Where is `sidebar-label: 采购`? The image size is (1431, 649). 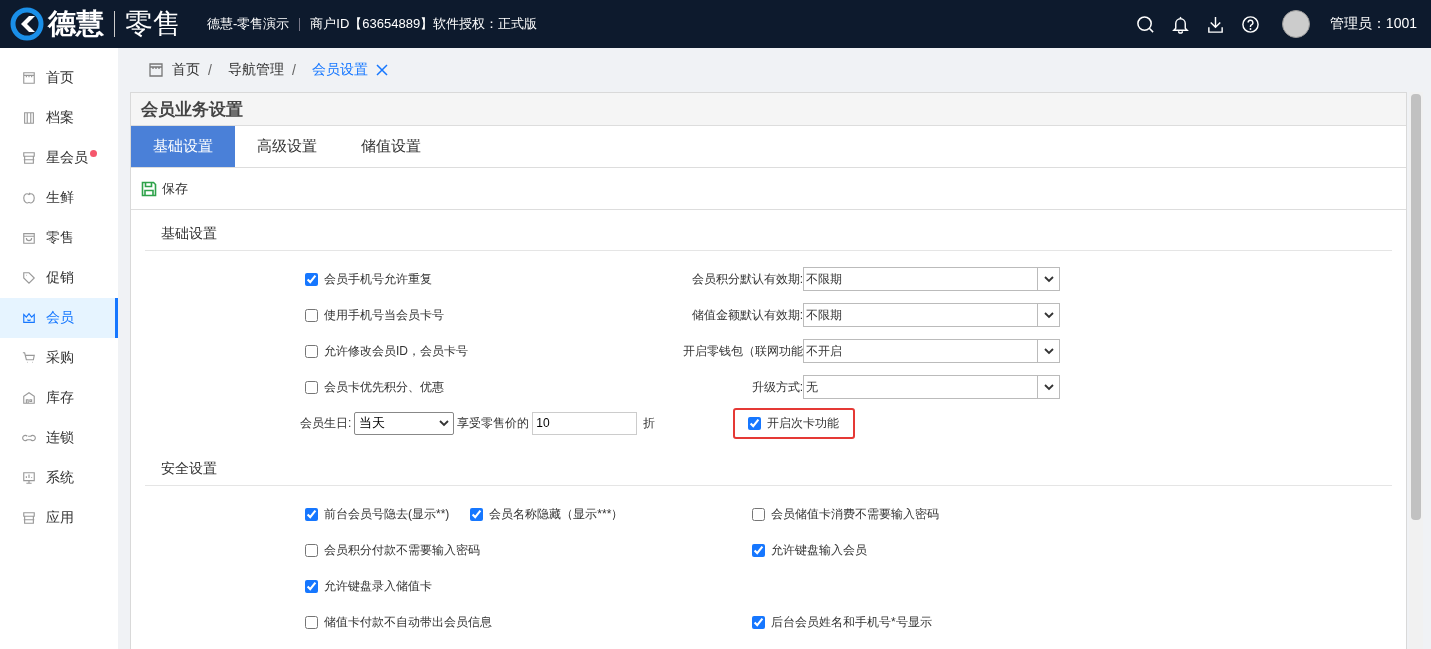
sidebar-label: 采购 is located at coordinates (60, 358).